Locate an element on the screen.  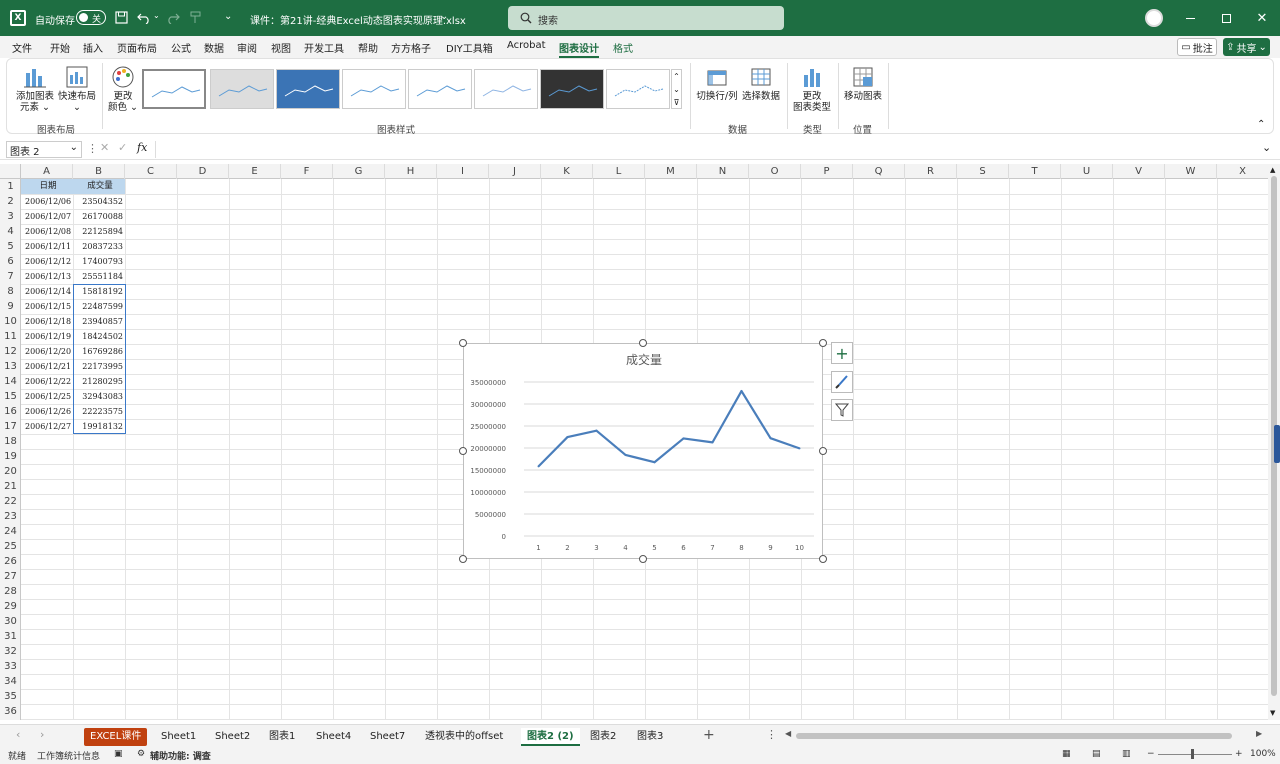
row-header-cell: 9 is located at coordinates (10, 306).